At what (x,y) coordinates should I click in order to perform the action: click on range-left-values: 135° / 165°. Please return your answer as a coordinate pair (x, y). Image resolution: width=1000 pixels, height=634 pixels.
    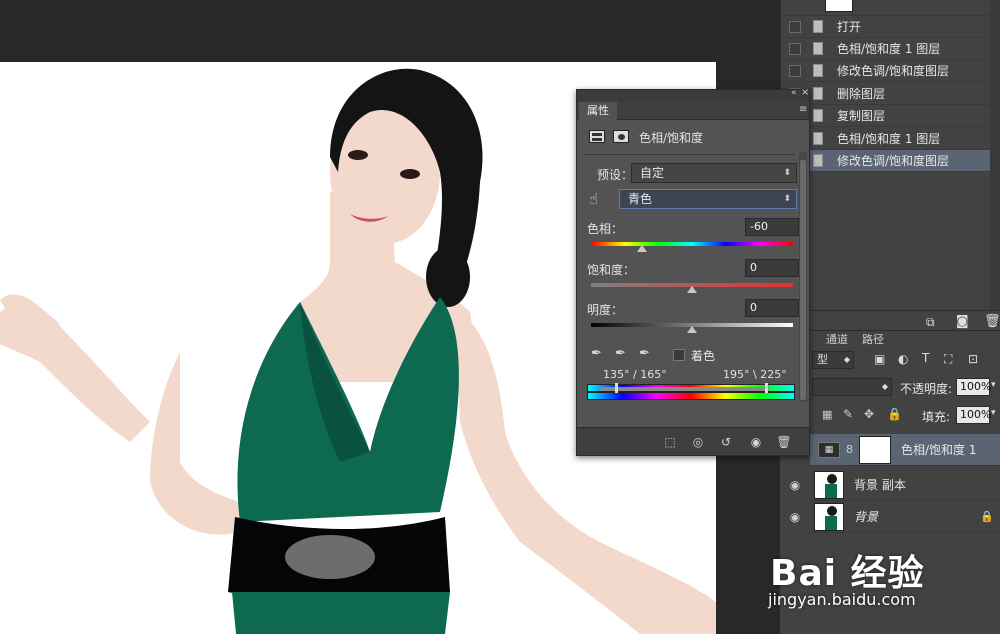
    Looking at the image, I should click on (635, 374).